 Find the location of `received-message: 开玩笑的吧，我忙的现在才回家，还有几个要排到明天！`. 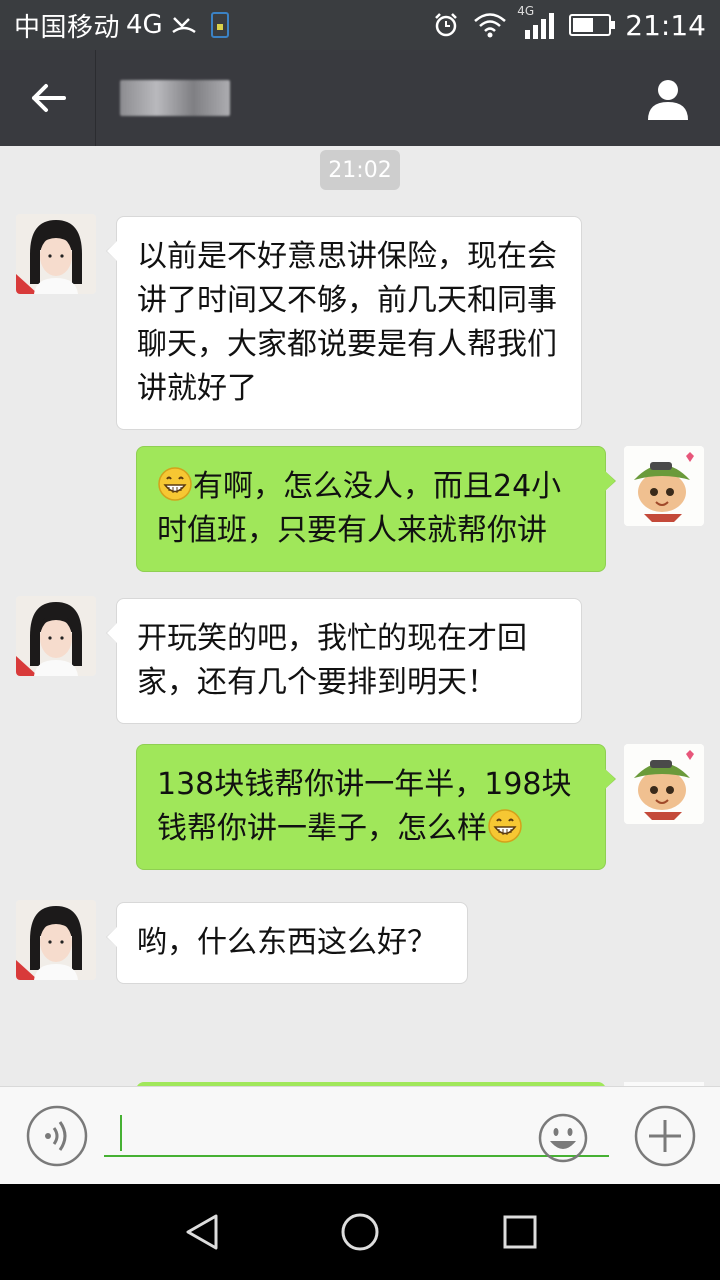

received-message: 开玩笑的吧，我忙的现在才回家，还有几个要排到明天！ is located at coordinates (344, 661).